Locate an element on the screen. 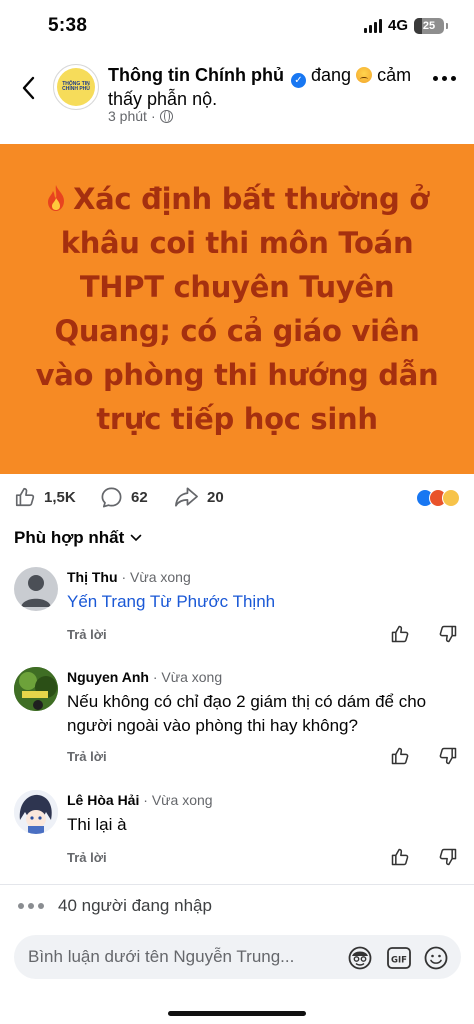 This screenshot has width=474, height=1024. angry-face-icon is located at coordinates (364, 75).